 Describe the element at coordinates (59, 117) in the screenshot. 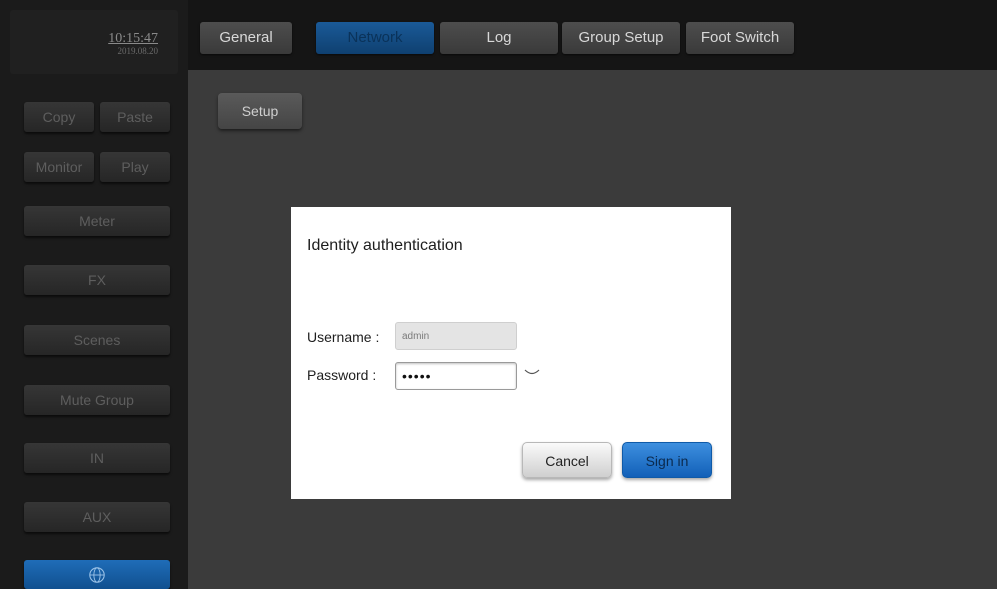

I see `copy-button: Copy` at that location.